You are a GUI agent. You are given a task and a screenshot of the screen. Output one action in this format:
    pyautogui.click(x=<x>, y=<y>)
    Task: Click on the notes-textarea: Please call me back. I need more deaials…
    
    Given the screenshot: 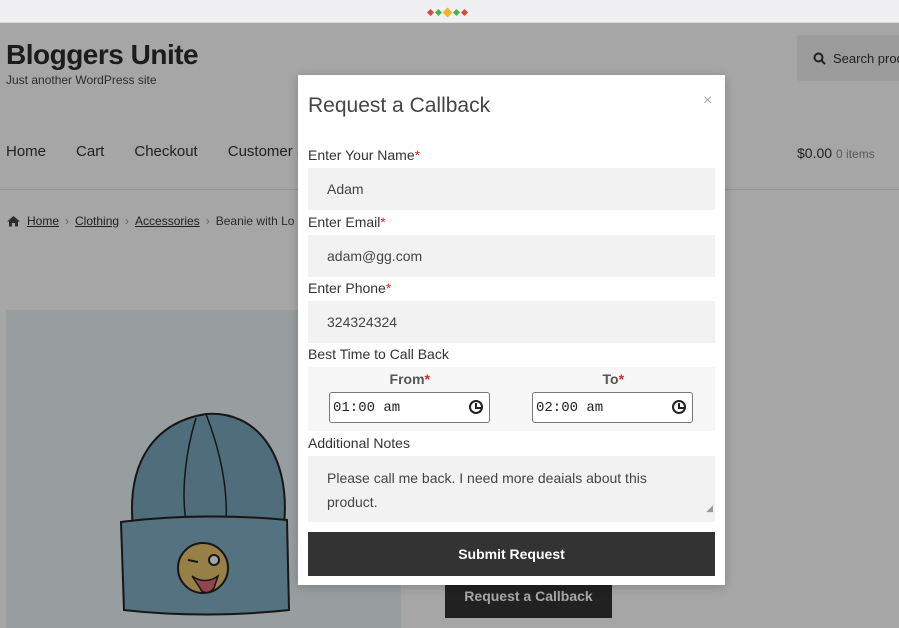 What is the action you would take?
    pyautogui.click(x=511, y=489)
    